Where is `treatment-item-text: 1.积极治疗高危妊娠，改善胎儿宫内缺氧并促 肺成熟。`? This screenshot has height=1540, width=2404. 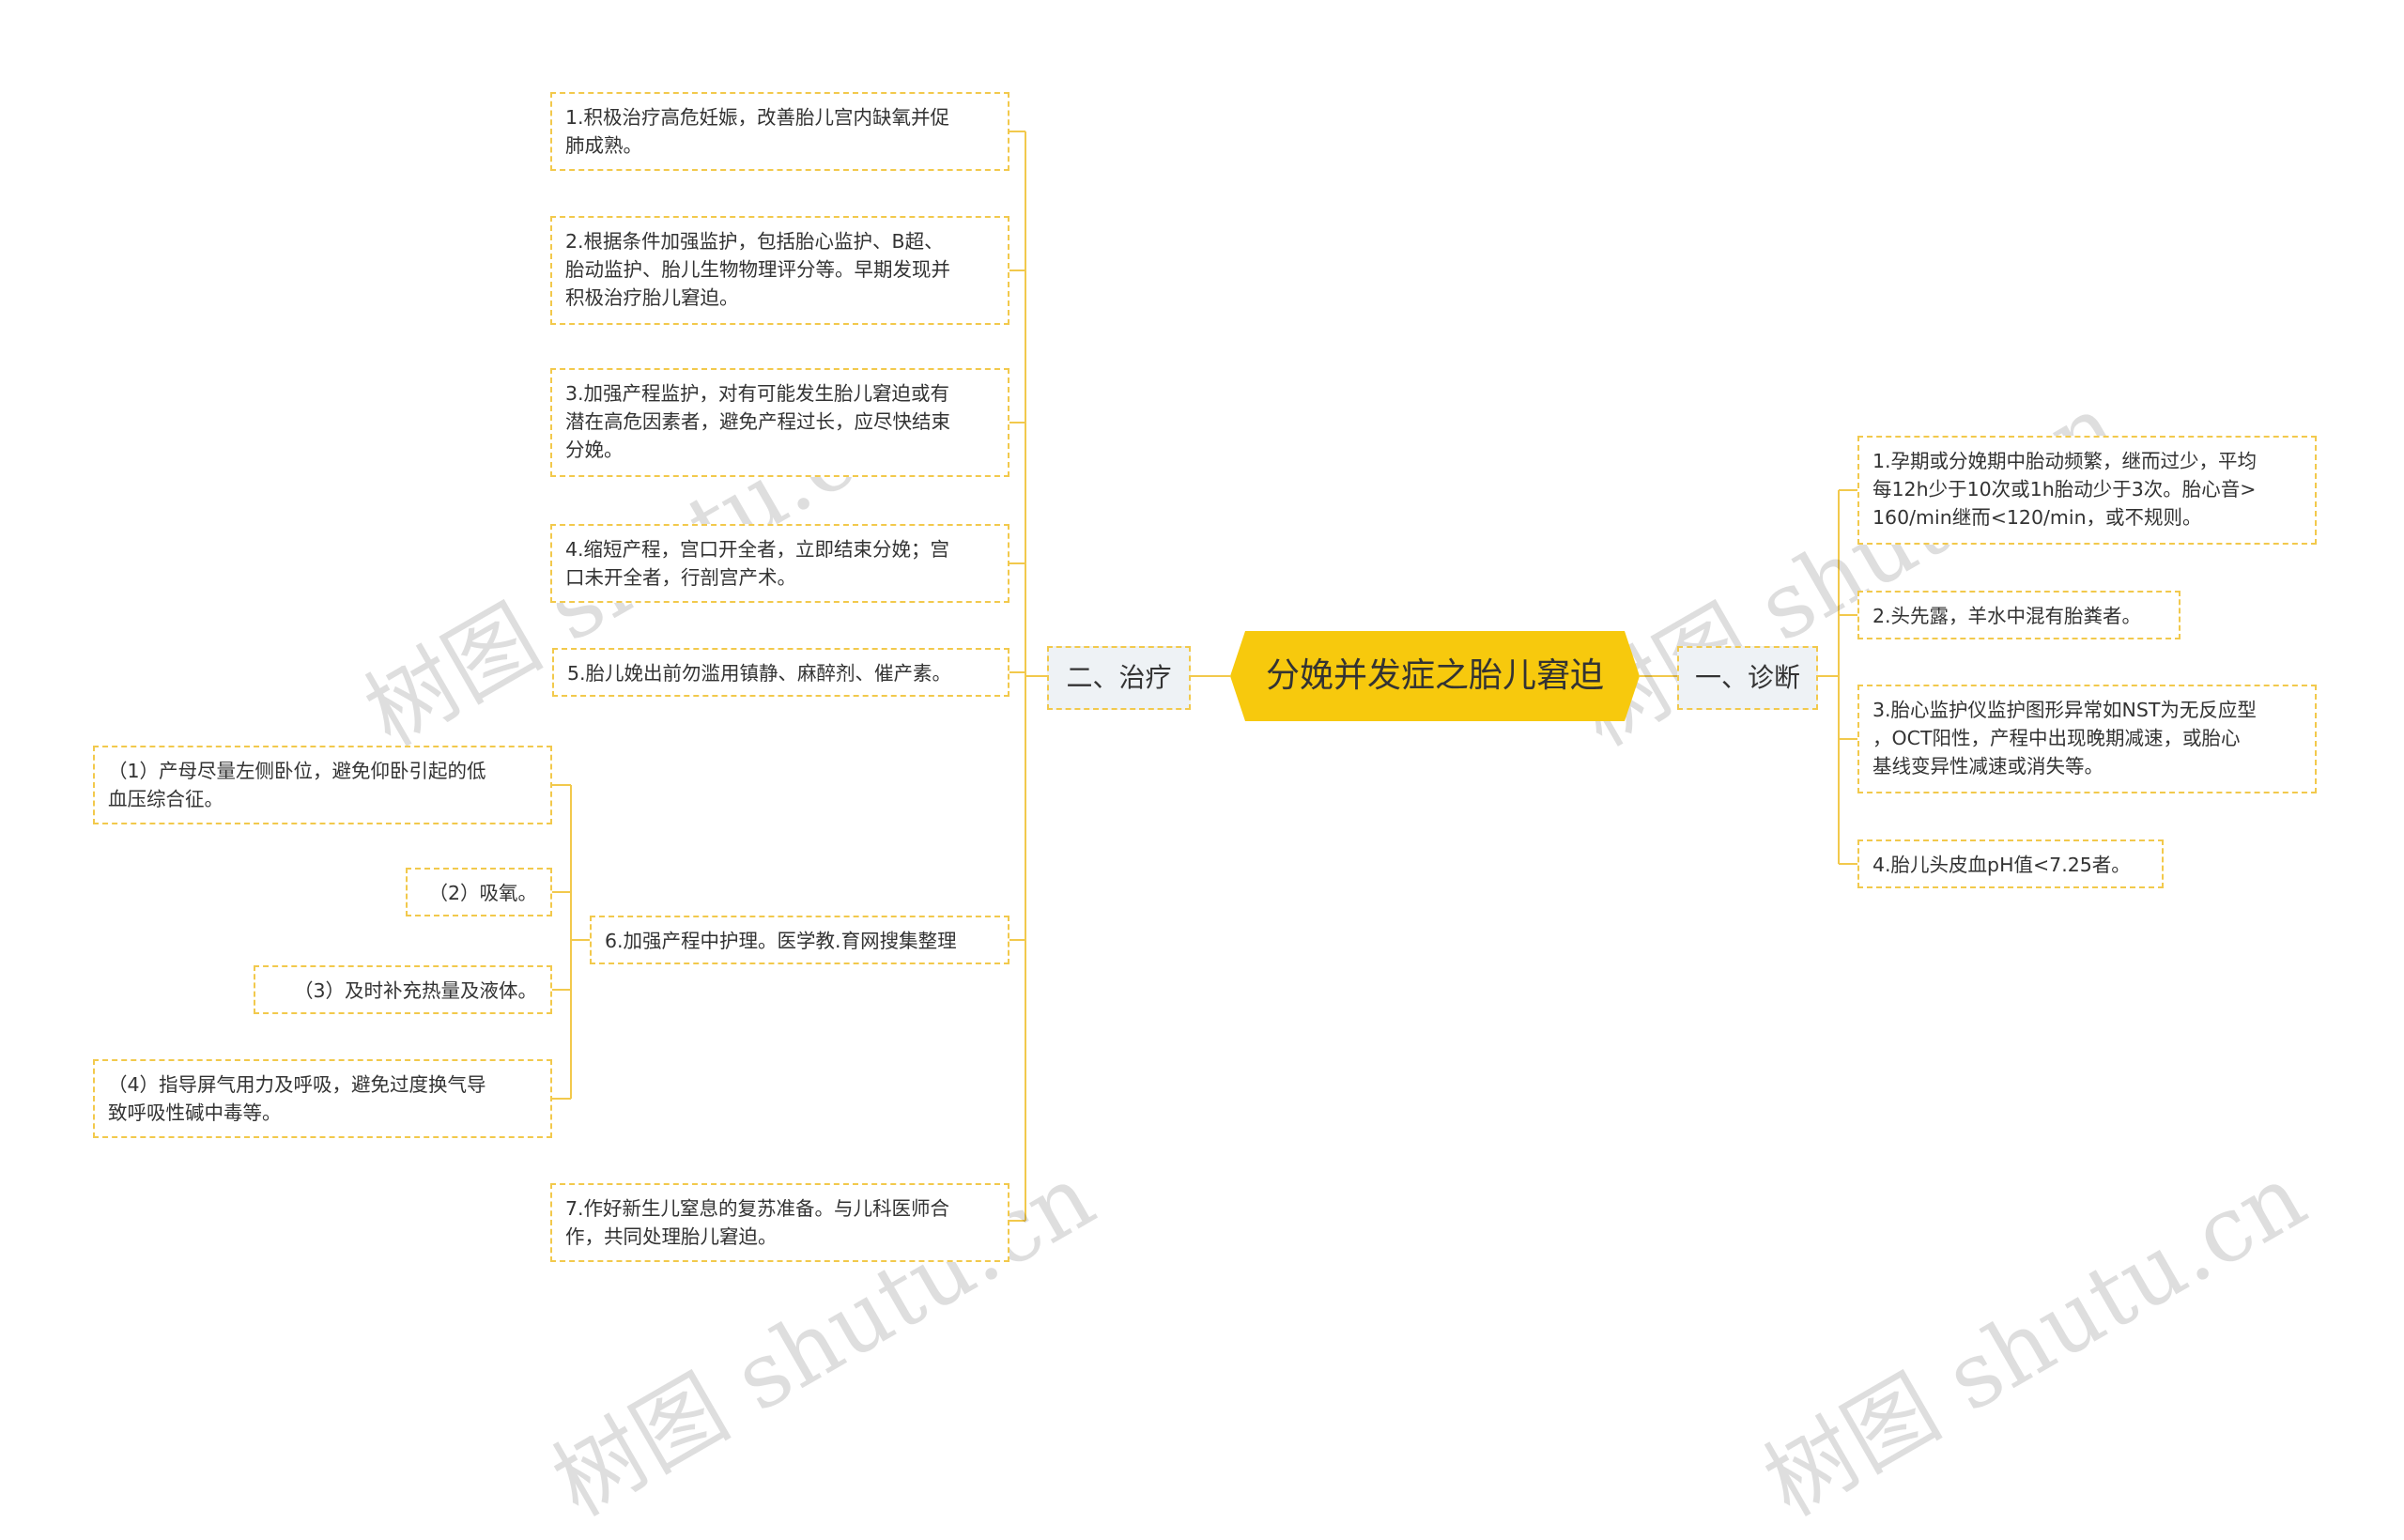
treatment-item-text: 1.积极治疗高危妊娠，改善胎儿宫内缺氧并促 肺成熟。 is located at coordinates (757, 131).